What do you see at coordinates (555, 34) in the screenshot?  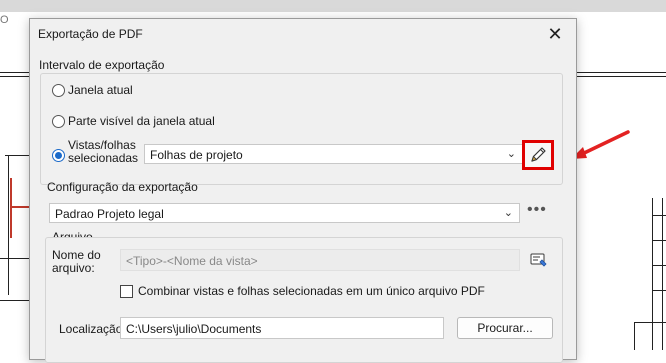 I see `close-icon: ✕` at bounding box center [555, 34].